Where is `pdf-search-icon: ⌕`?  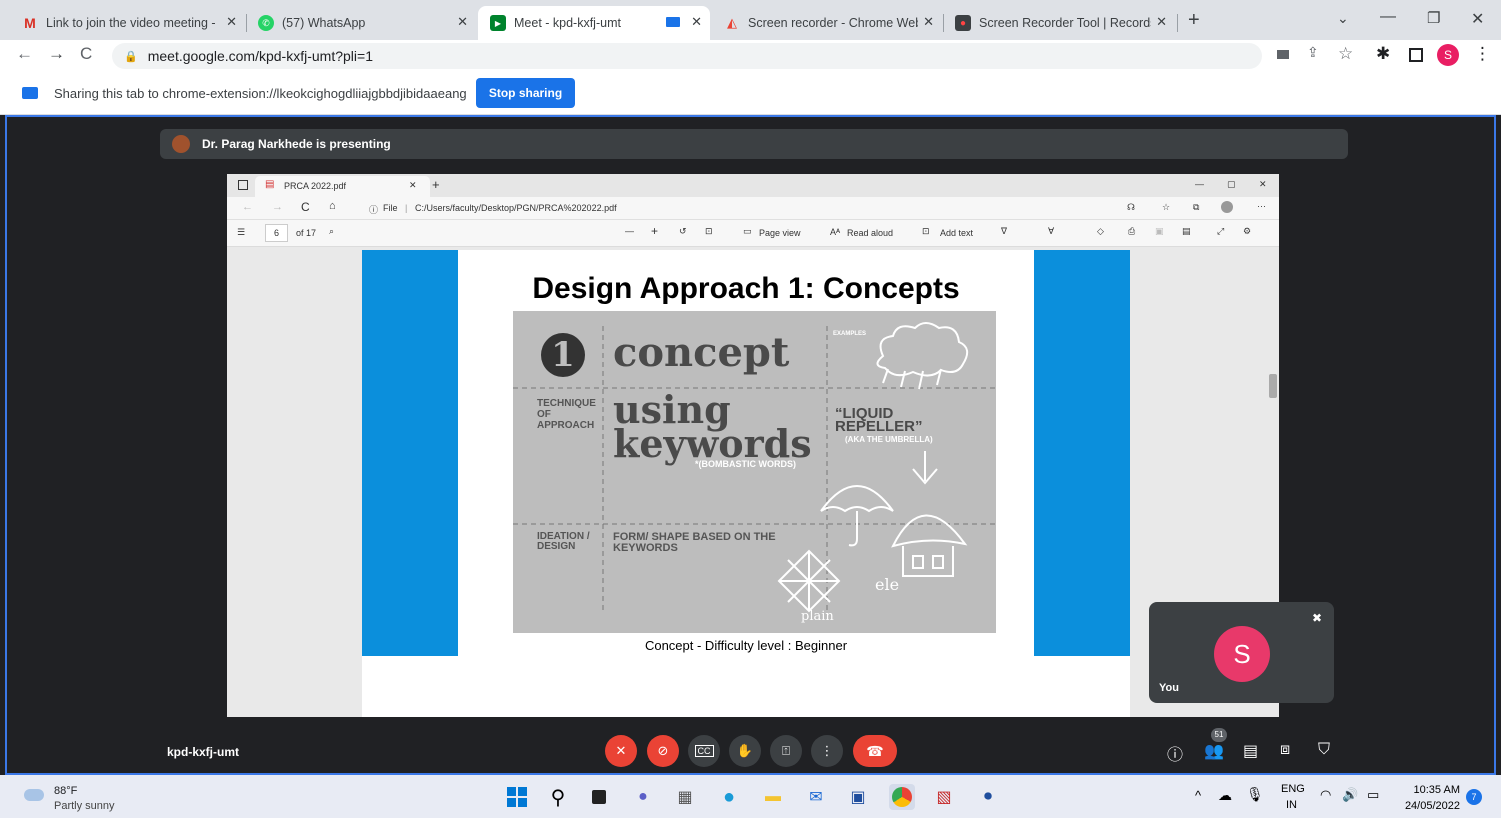 pdf-search-icon: ⌕ is located at coordinates (331, 231).